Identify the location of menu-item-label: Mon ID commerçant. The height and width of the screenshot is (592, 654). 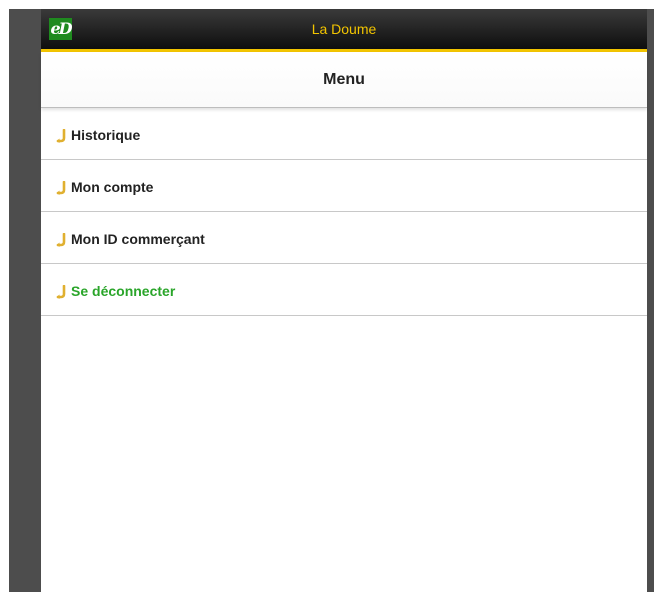
(138, 239).